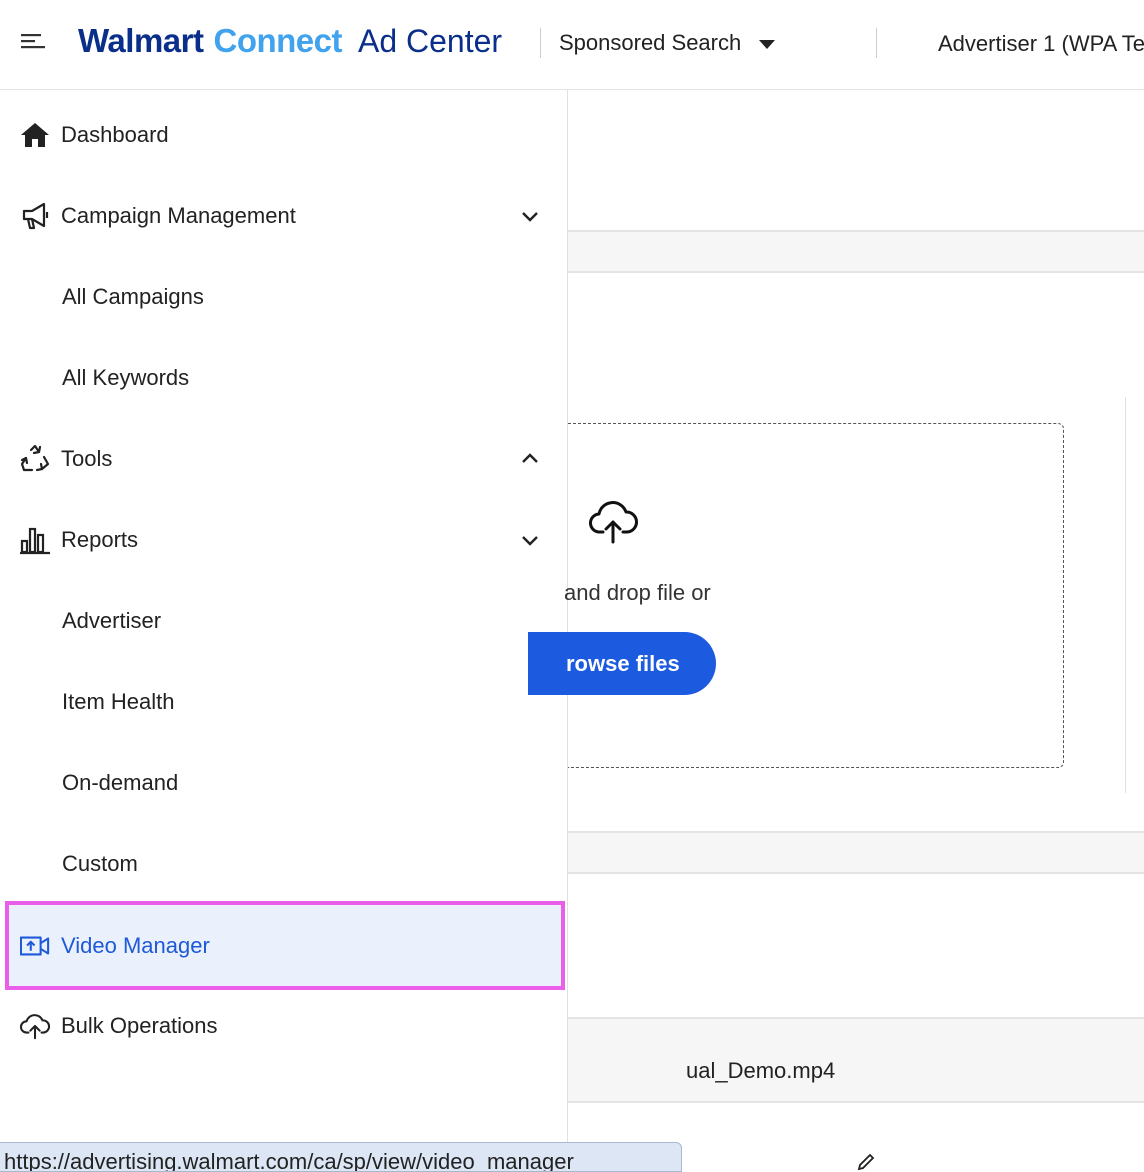  What do you see at coordinates (284, 782) in the screenshot?
I see `sidebar-item-on-demand: On-demand` at bounding box center [284, 782].